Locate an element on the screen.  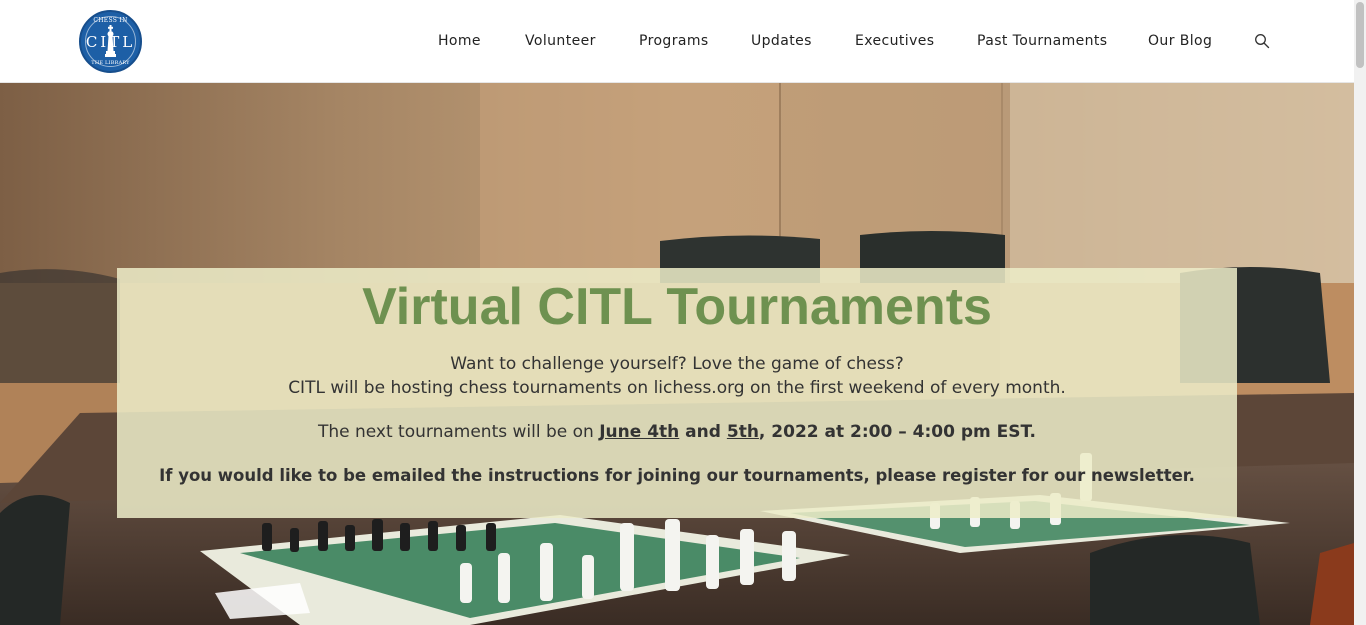
nav-home: Home is located at coordinates (459, 41).